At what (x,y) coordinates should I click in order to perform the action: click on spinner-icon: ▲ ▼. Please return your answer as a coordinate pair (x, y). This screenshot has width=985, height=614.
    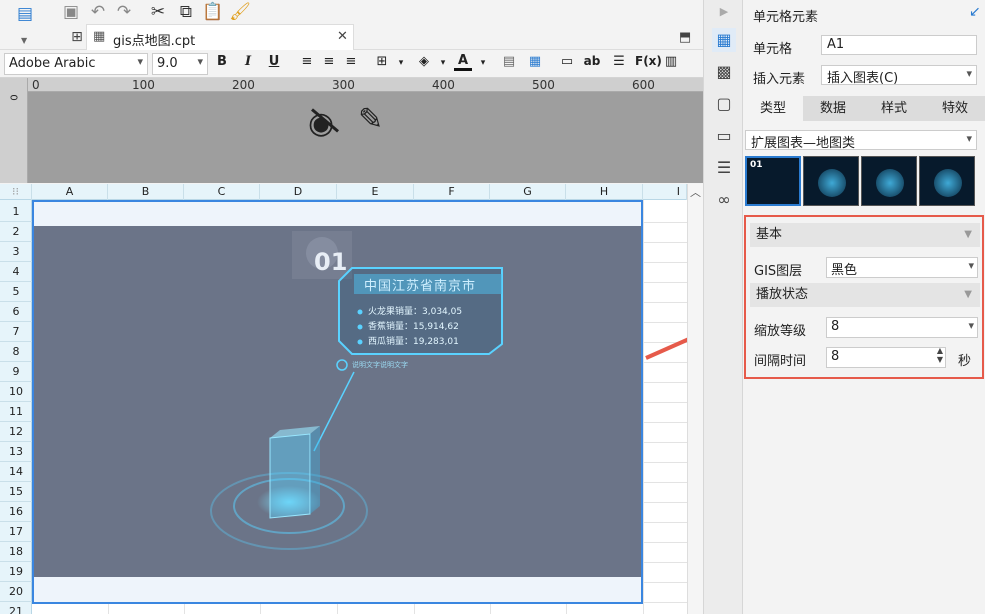
    Looking at the image, I should click on (940, 355).